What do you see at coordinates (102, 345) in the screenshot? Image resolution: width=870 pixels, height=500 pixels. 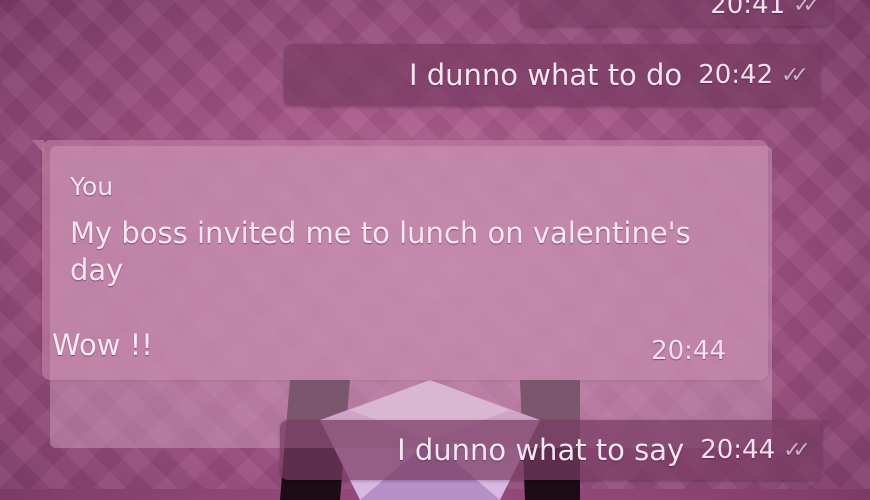 I see `message-text: Wow !!` at bounding box center [102, 345].